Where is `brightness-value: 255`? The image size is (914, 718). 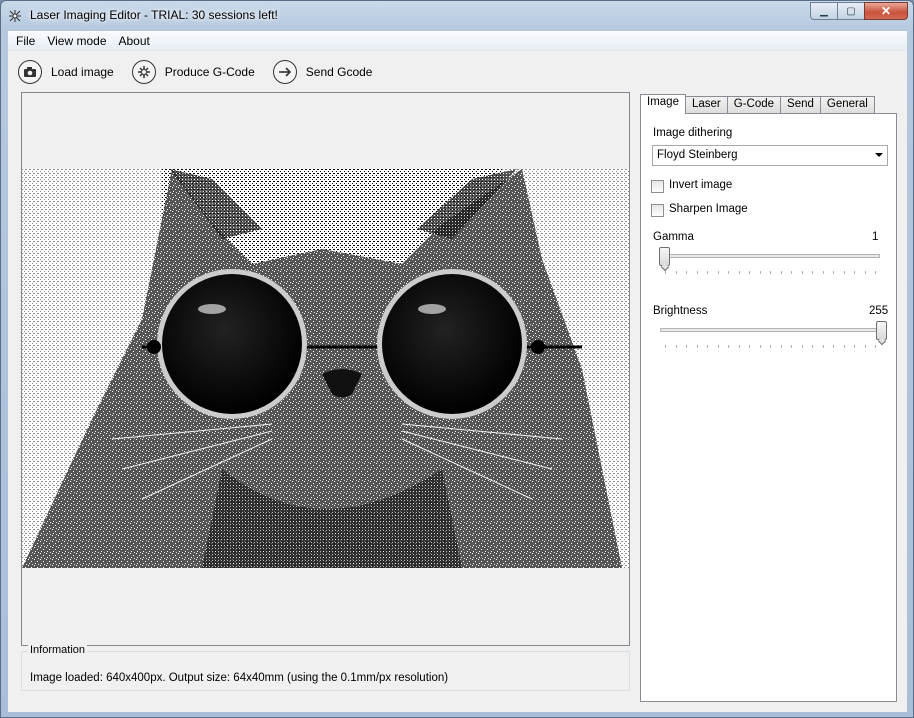
brightness-value: 255 is located at coordinates (879, 311).